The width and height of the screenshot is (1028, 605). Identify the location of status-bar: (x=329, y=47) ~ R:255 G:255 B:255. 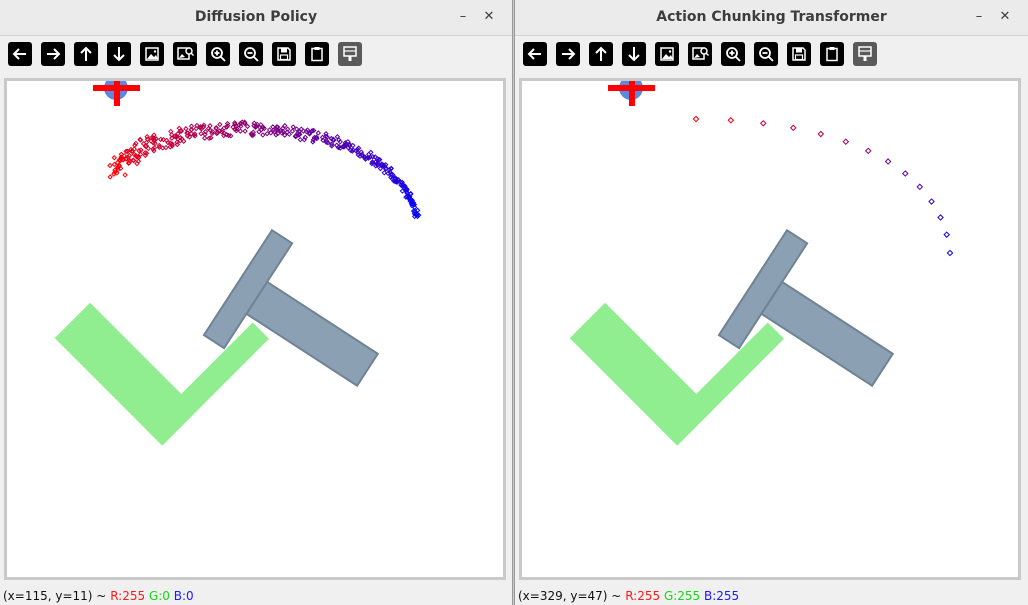
(771, 596).